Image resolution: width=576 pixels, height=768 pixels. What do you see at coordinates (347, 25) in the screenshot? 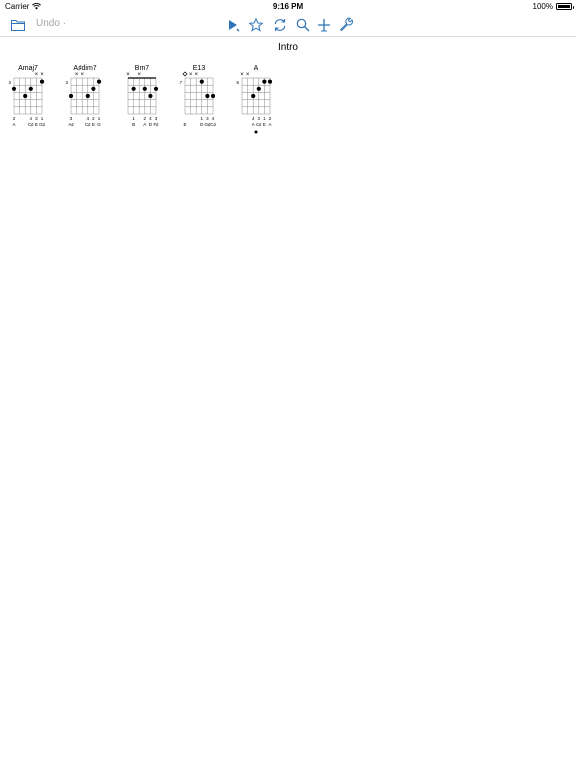
I see `wrench-icon` at bounding box center [347, 25].